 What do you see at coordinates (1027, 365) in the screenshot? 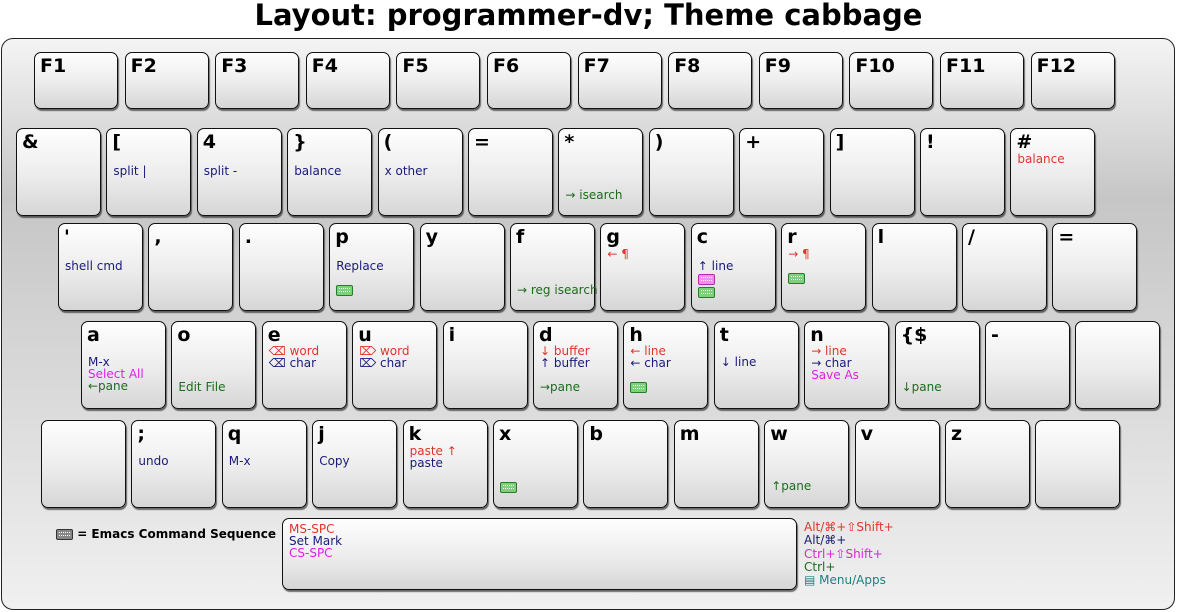
I see `key-r3-10: -` at bounding box center [1027, 365].